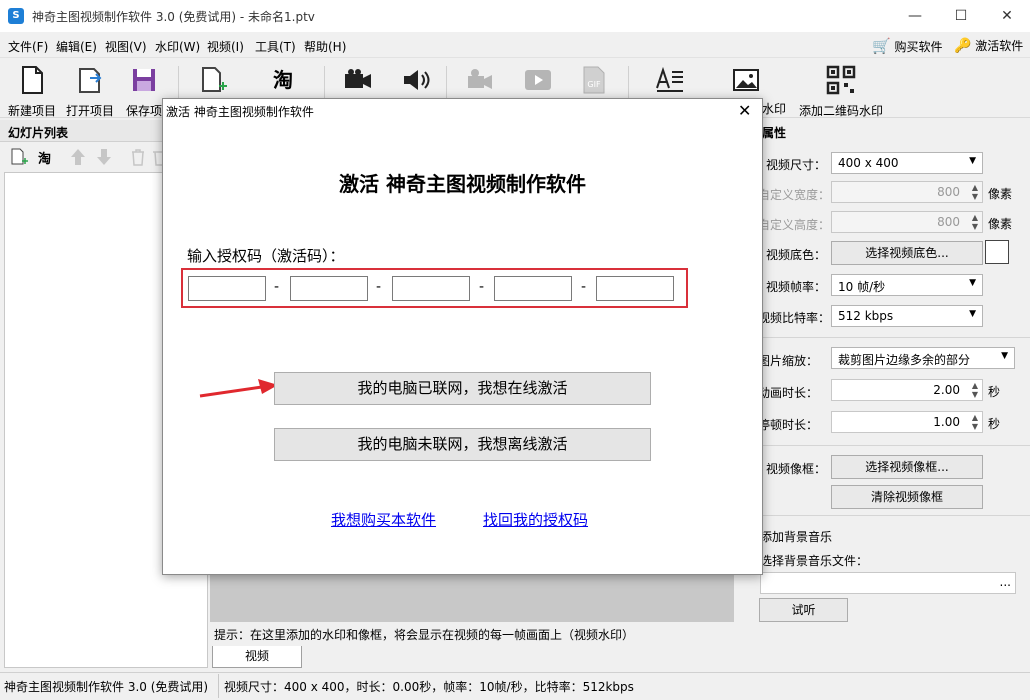 The height and width of the screenshot is (700, 1030). Describe the element at coordinates (788, 361) in the screenshot. I see `image-scale-label: 图片缩放：` at that location.